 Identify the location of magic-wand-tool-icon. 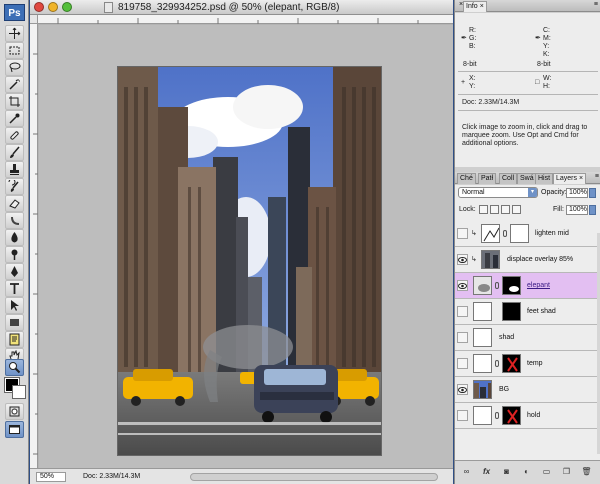
(14, 84).